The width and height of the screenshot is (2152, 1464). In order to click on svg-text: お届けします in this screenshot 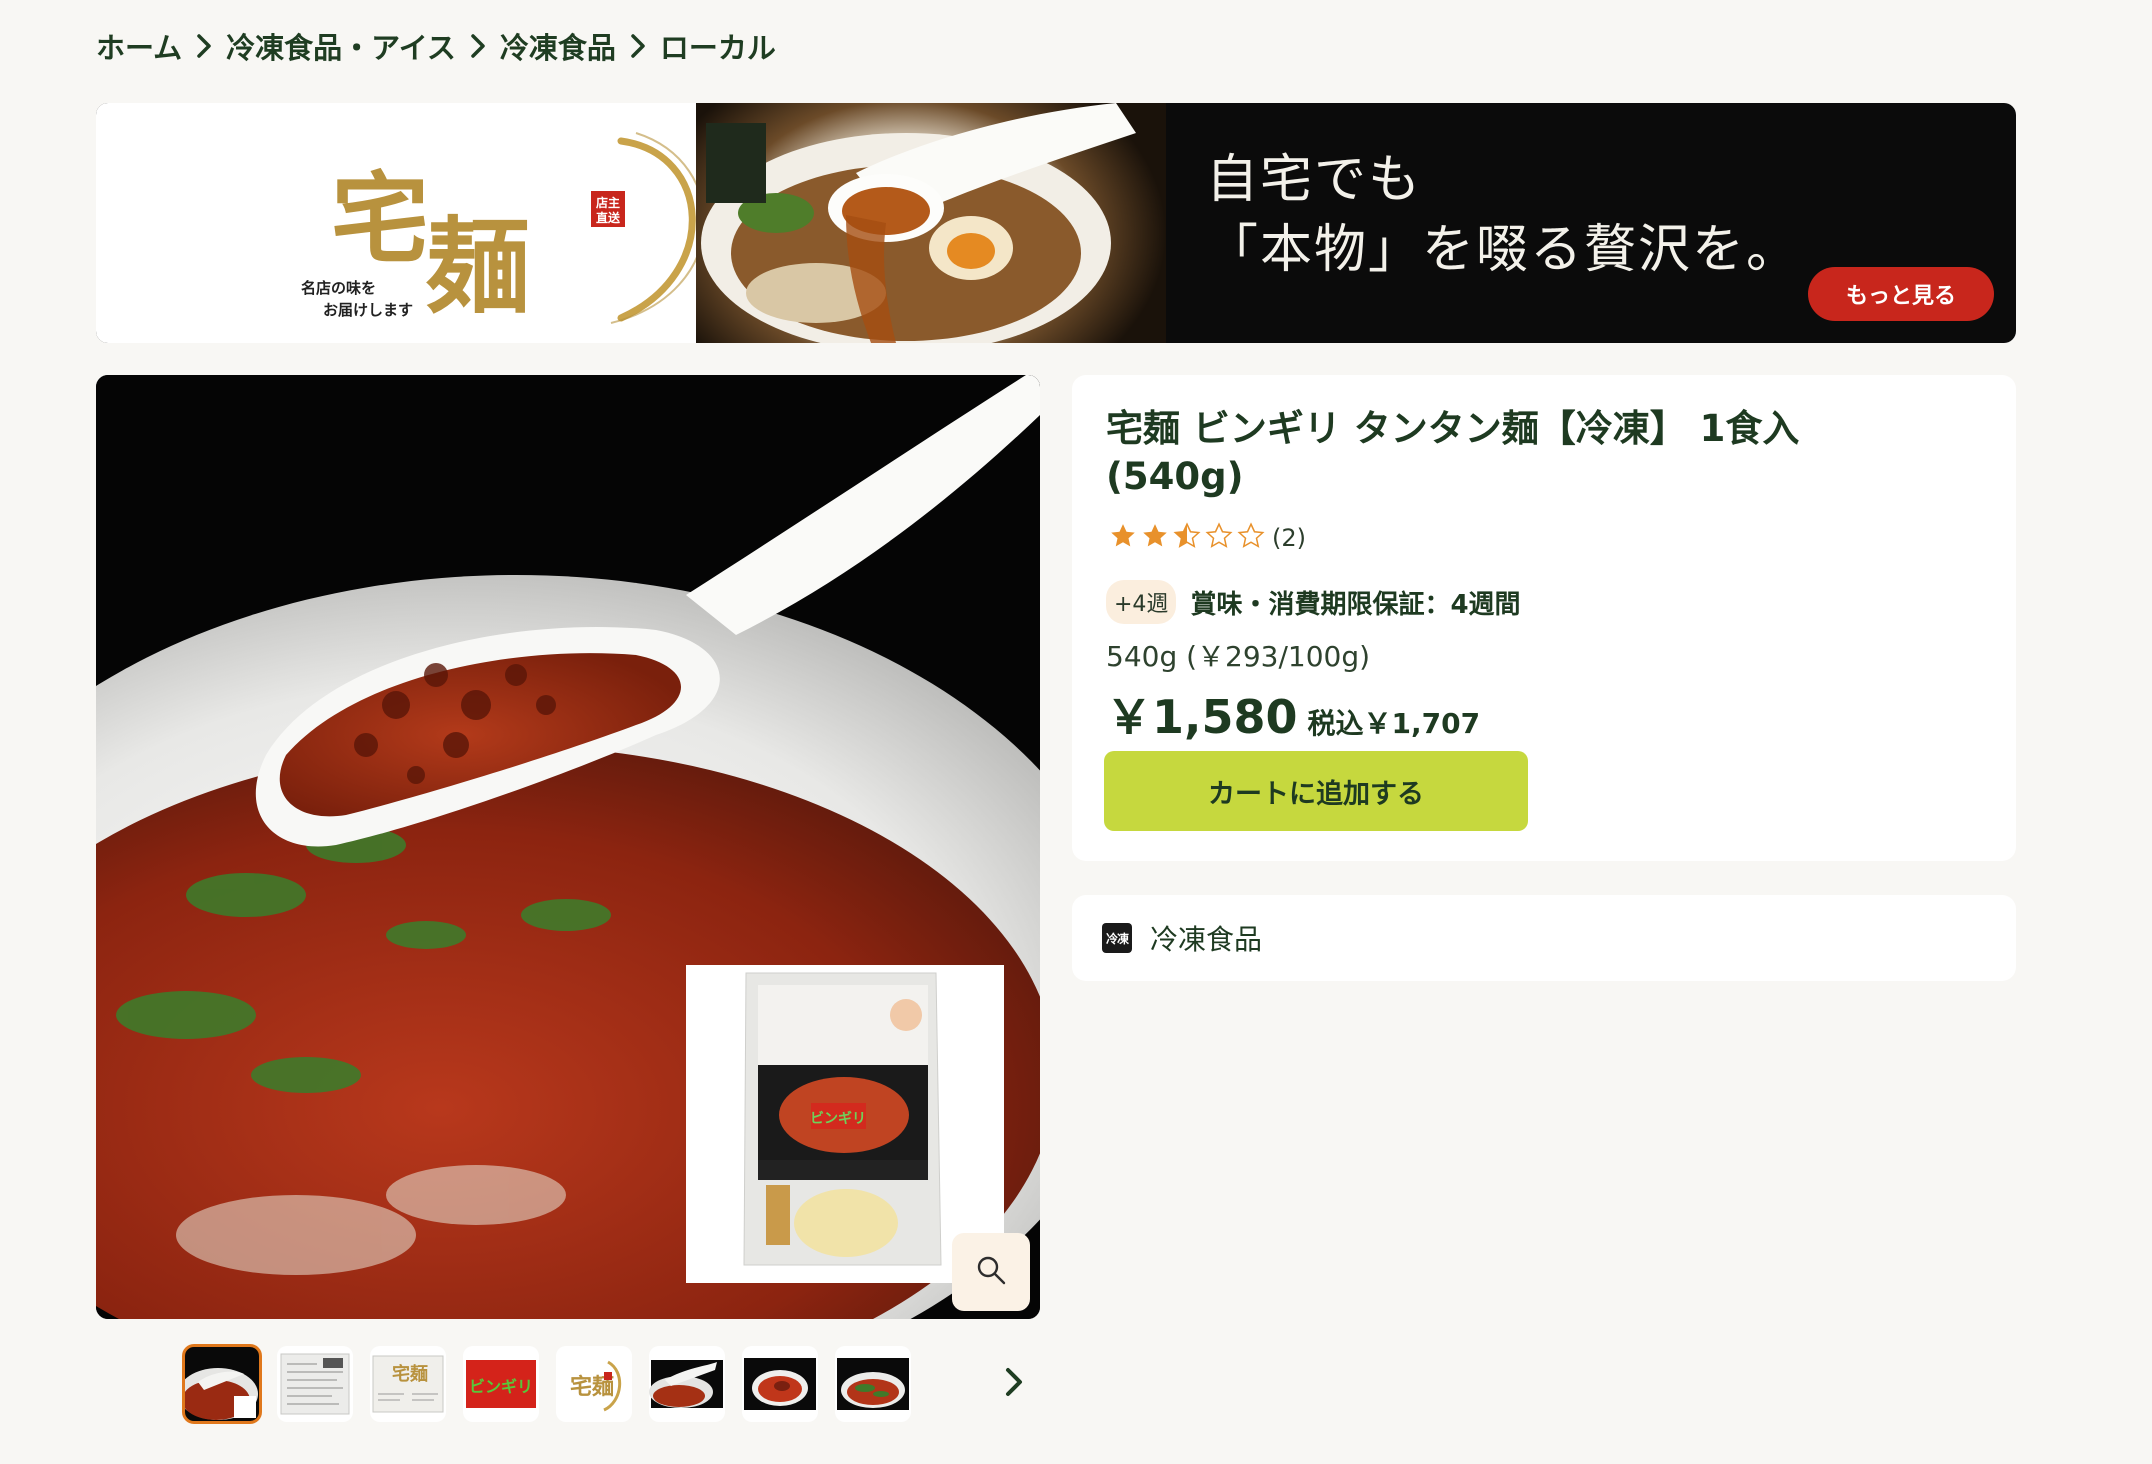, I will do `click(368, 310)`.